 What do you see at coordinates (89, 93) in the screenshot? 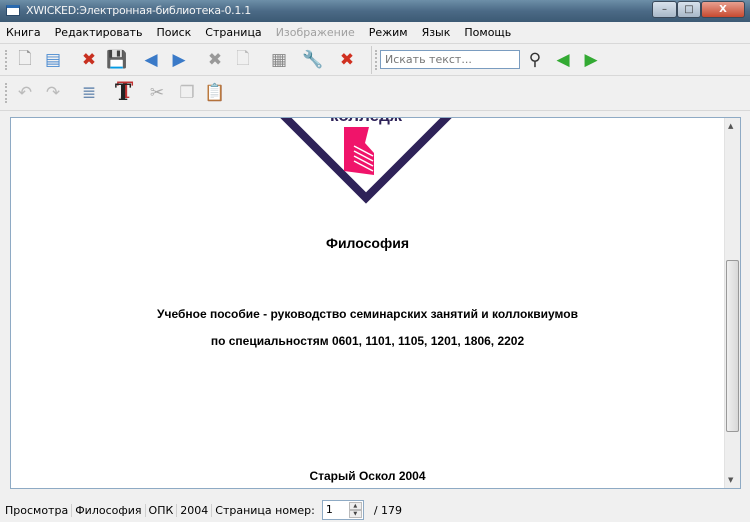
I see `text-document-icon: ≣` at bounding box center [89, 93].